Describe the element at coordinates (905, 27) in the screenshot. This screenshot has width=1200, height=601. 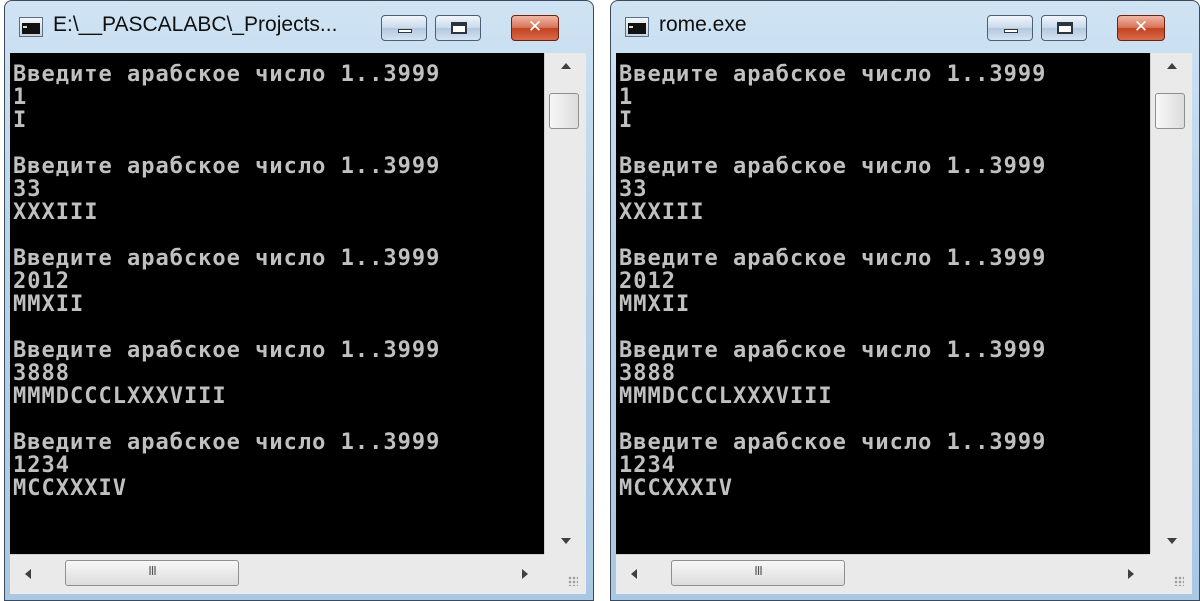
I see `title-bar: rome.exe ✕` at that location.